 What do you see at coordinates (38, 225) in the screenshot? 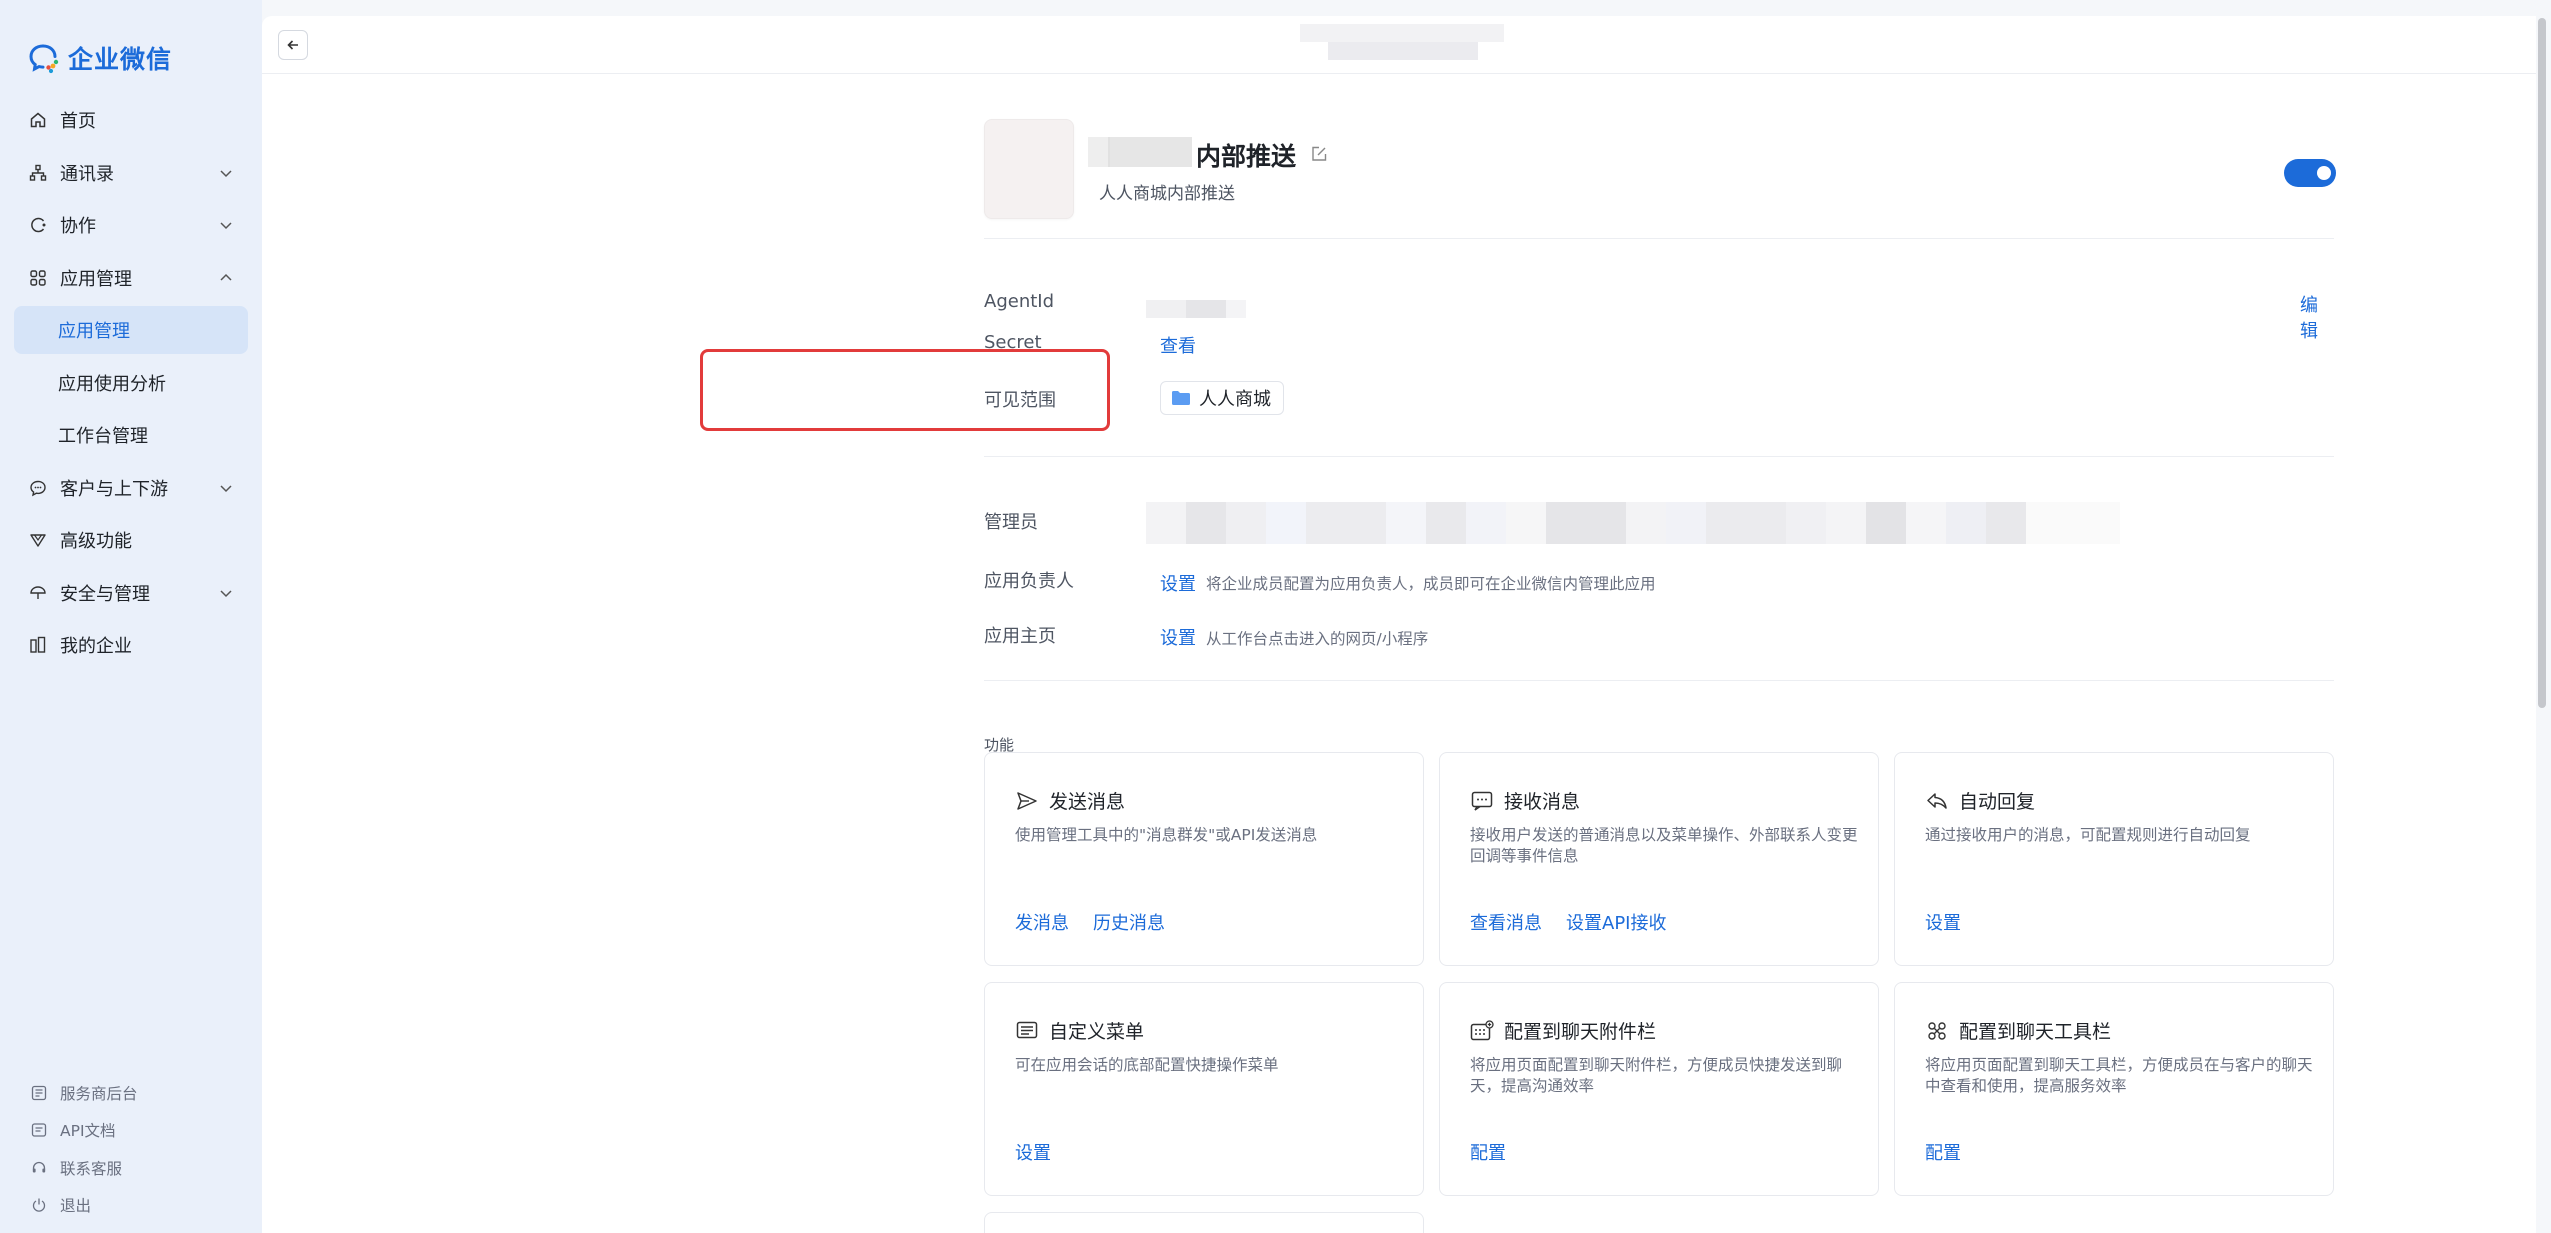
I see `collab-icon` at bounding box center [38, 225].